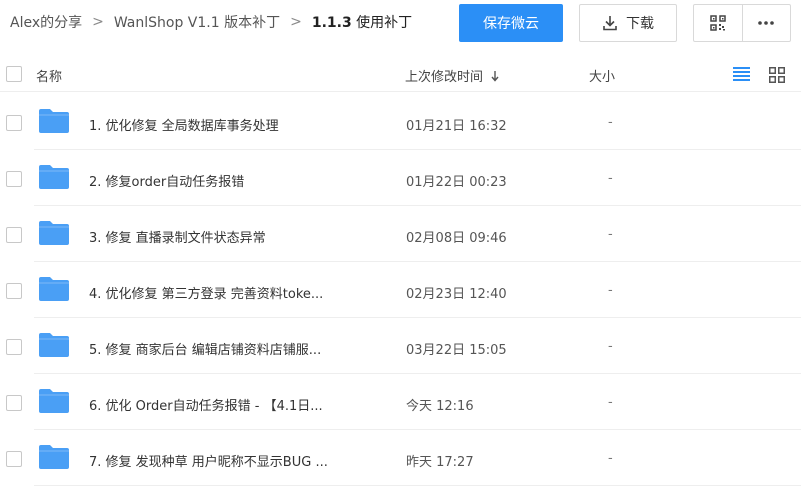 This screenshot has height=487, width=801. What do you see at coordinates (166, 180) in the screenshot?
I see `file-name: 2. 修复order自动任务报错` at bounding box center [166, 180].